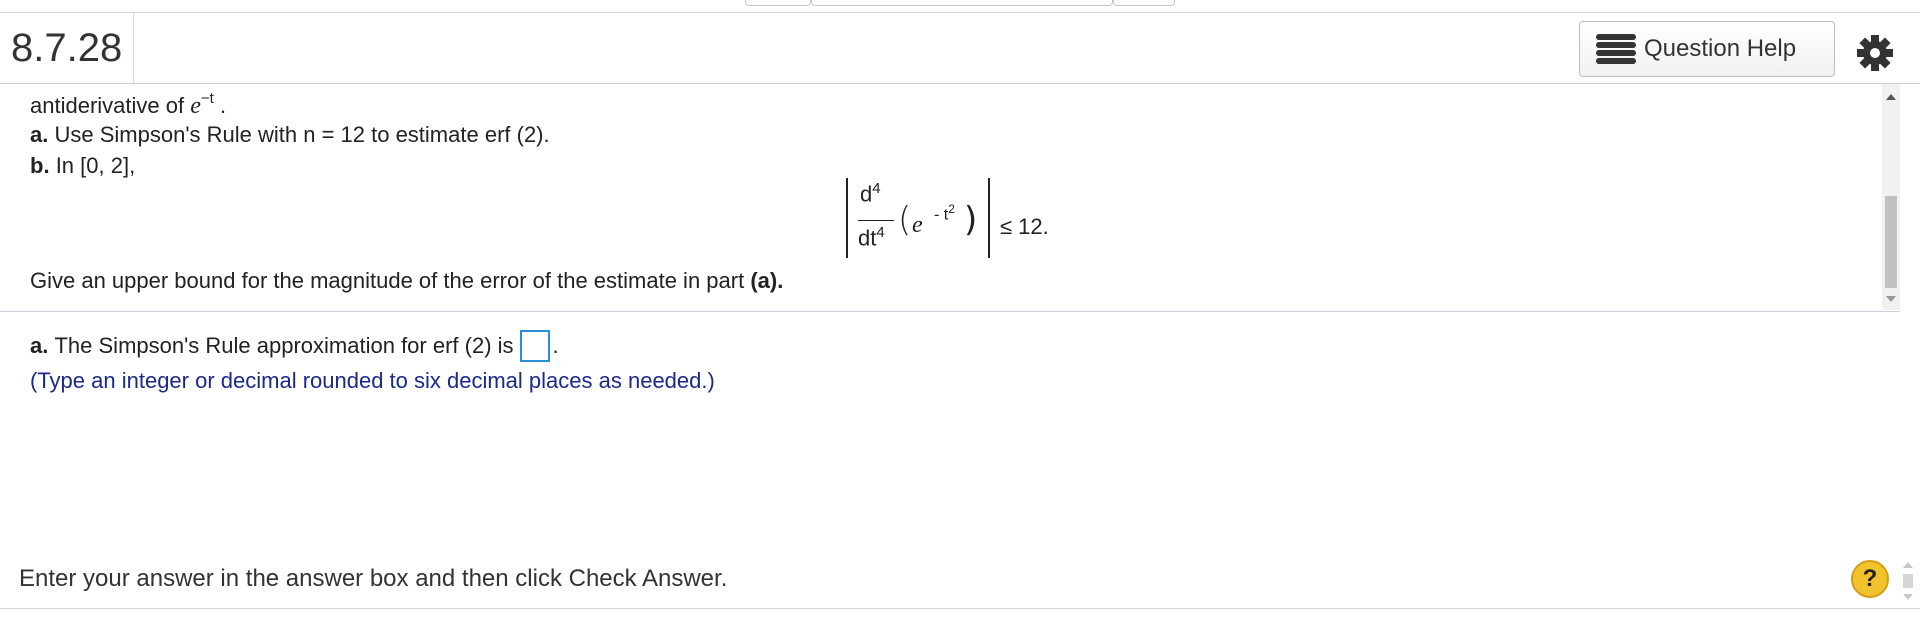 The image size is (1920, 617). I want to click on answer-label: a., so click(39, 345).